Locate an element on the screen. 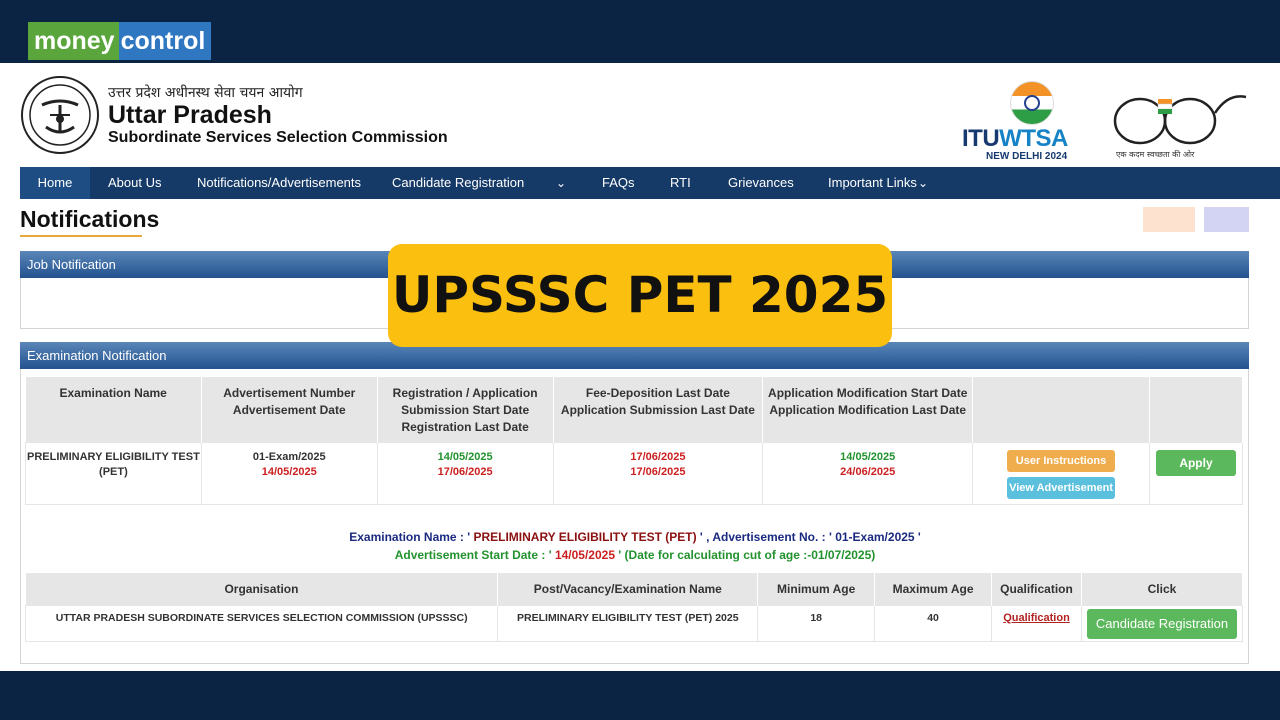 Image resolution: width=1280 pixels, height=720 pixels. page-title: Notifications is located at coordinates (90, 219).